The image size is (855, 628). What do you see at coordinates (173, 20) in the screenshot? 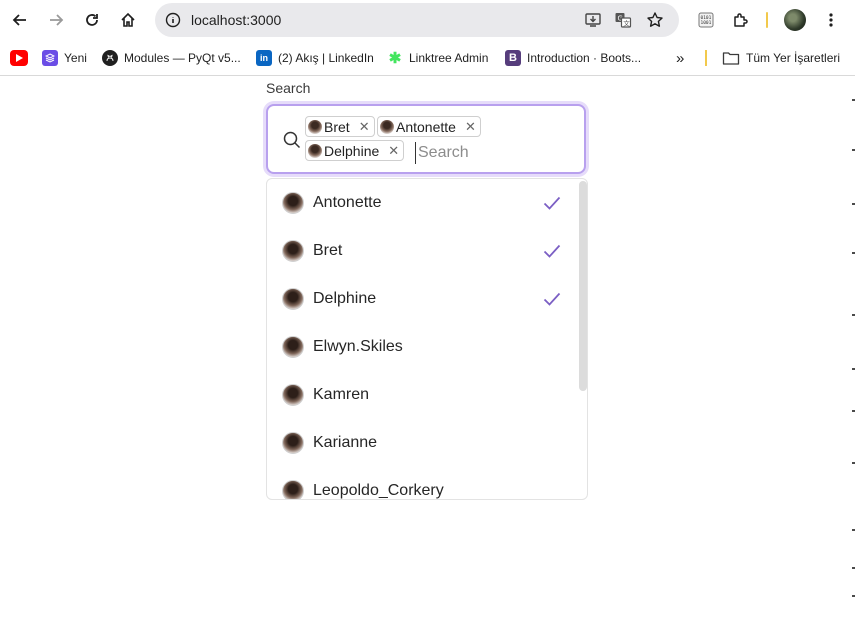
I see `site-info-icon` at bounding box center [173, 20].